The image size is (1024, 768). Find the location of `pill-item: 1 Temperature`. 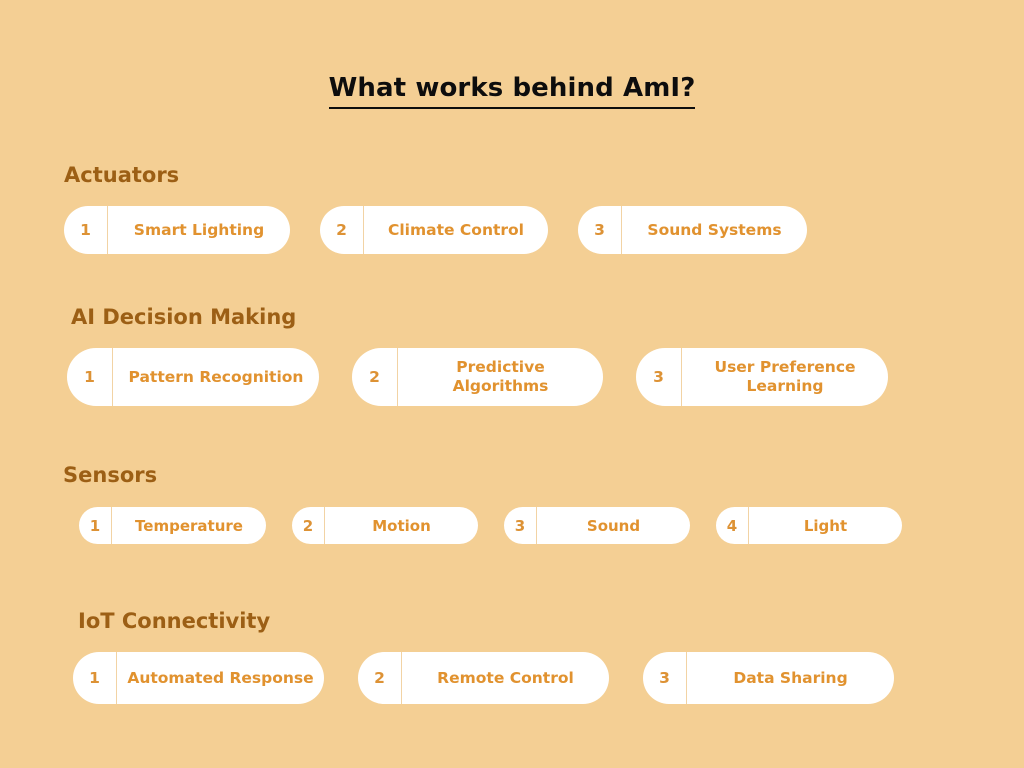

pill-item: 1 Temperature is located at coordinates (172, 526).